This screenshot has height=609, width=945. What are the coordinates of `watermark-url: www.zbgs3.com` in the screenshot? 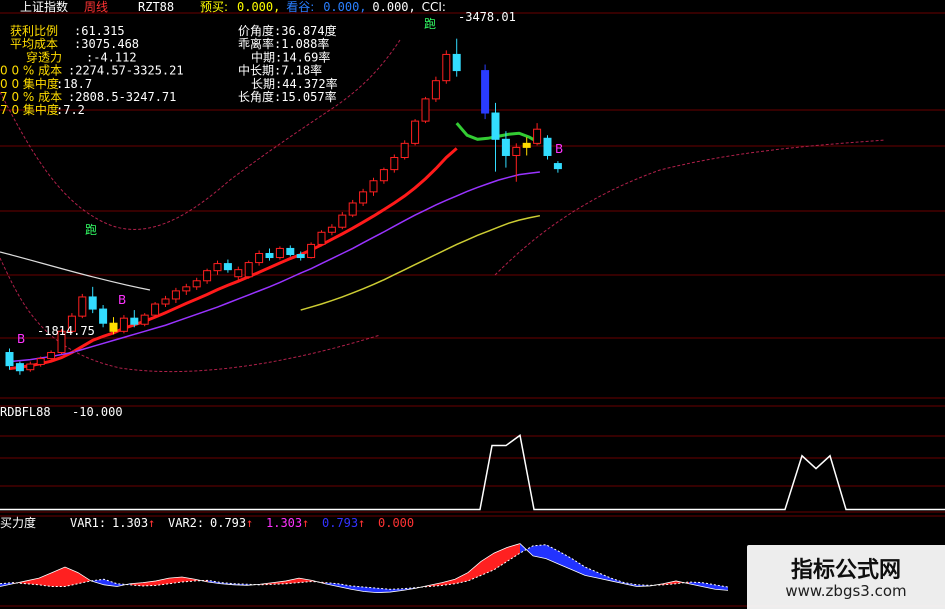 It's located at (846, 591).